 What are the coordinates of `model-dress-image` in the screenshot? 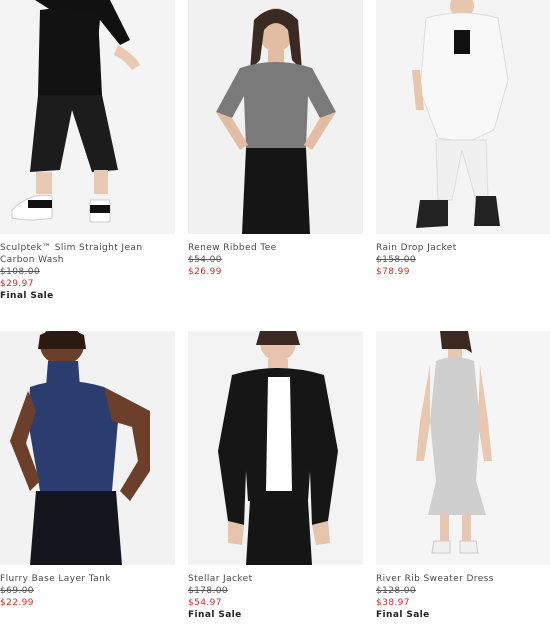 It's located at (463, 448).